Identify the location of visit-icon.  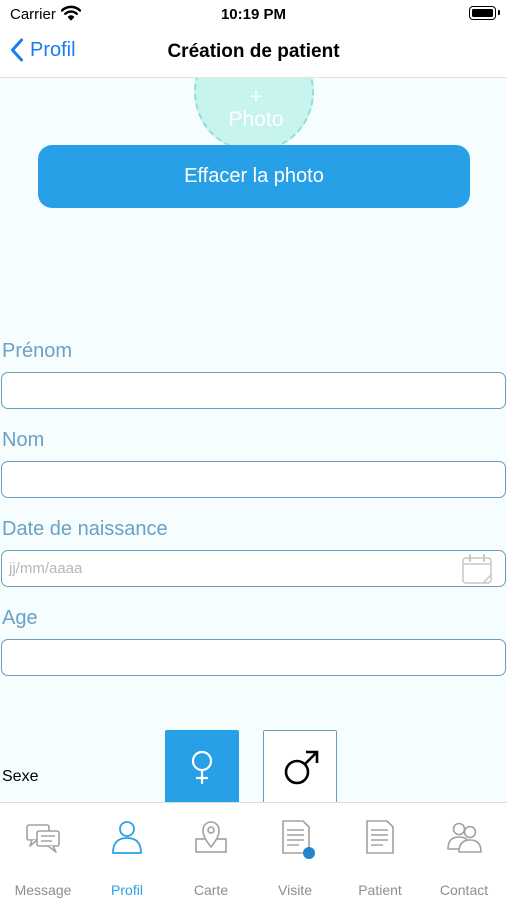
(298, 839).